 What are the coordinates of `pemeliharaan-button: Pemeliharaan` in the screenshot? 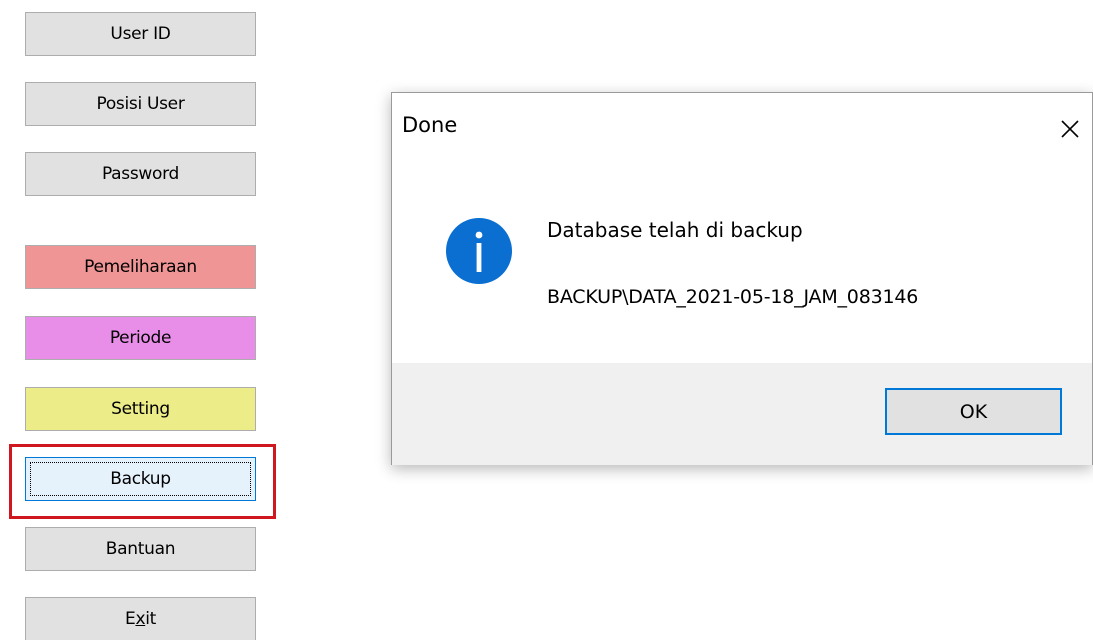 It's located at (140, 267).